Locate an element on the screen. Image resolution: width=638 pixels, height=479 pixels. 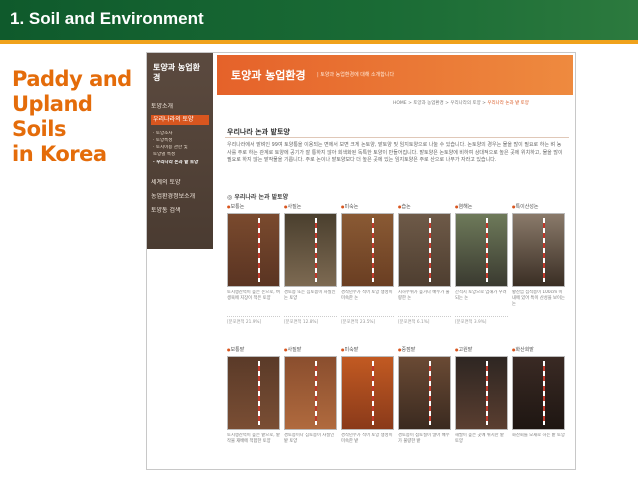
paddy-soil-card: 습논지하수위가 높거나 배수가 불량한 논 [분포면적 6.1%] is located at coordinates (424, 264).